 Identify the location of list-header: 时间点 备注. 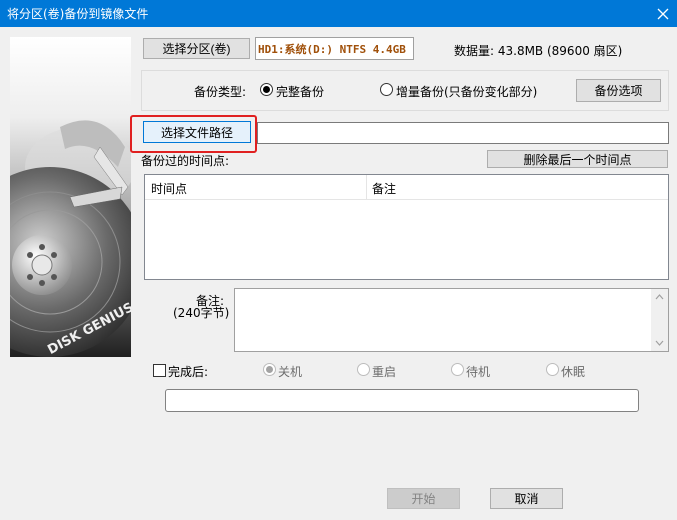
(406, 187).